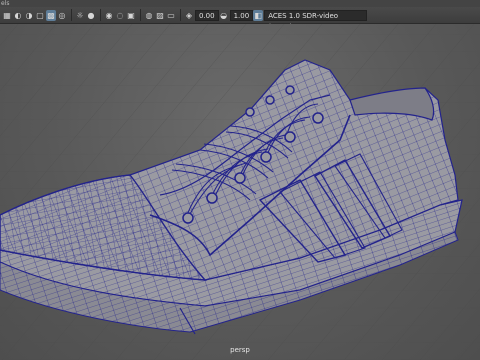 This screenshot has width=480, height=360. What do you see at coordinates (316, 20) in the screenshot?
I see `color-space-dropdown: ACES 1.0 SDR-video (sRGB)` at bounding box center [316, 20].